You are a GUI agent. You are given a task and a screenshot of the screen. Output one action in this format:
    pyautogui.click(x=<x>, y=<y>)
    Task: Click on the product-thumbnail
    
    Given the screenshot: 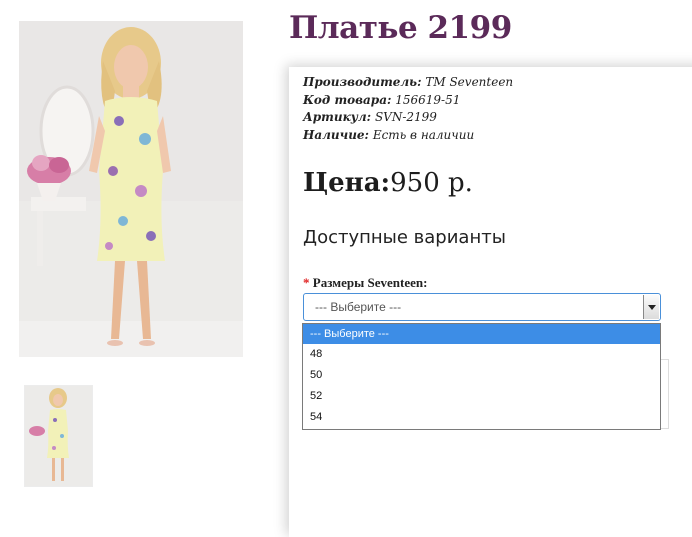 What is the action you would take?
    pyautogui.click(x=58, y=436)
    